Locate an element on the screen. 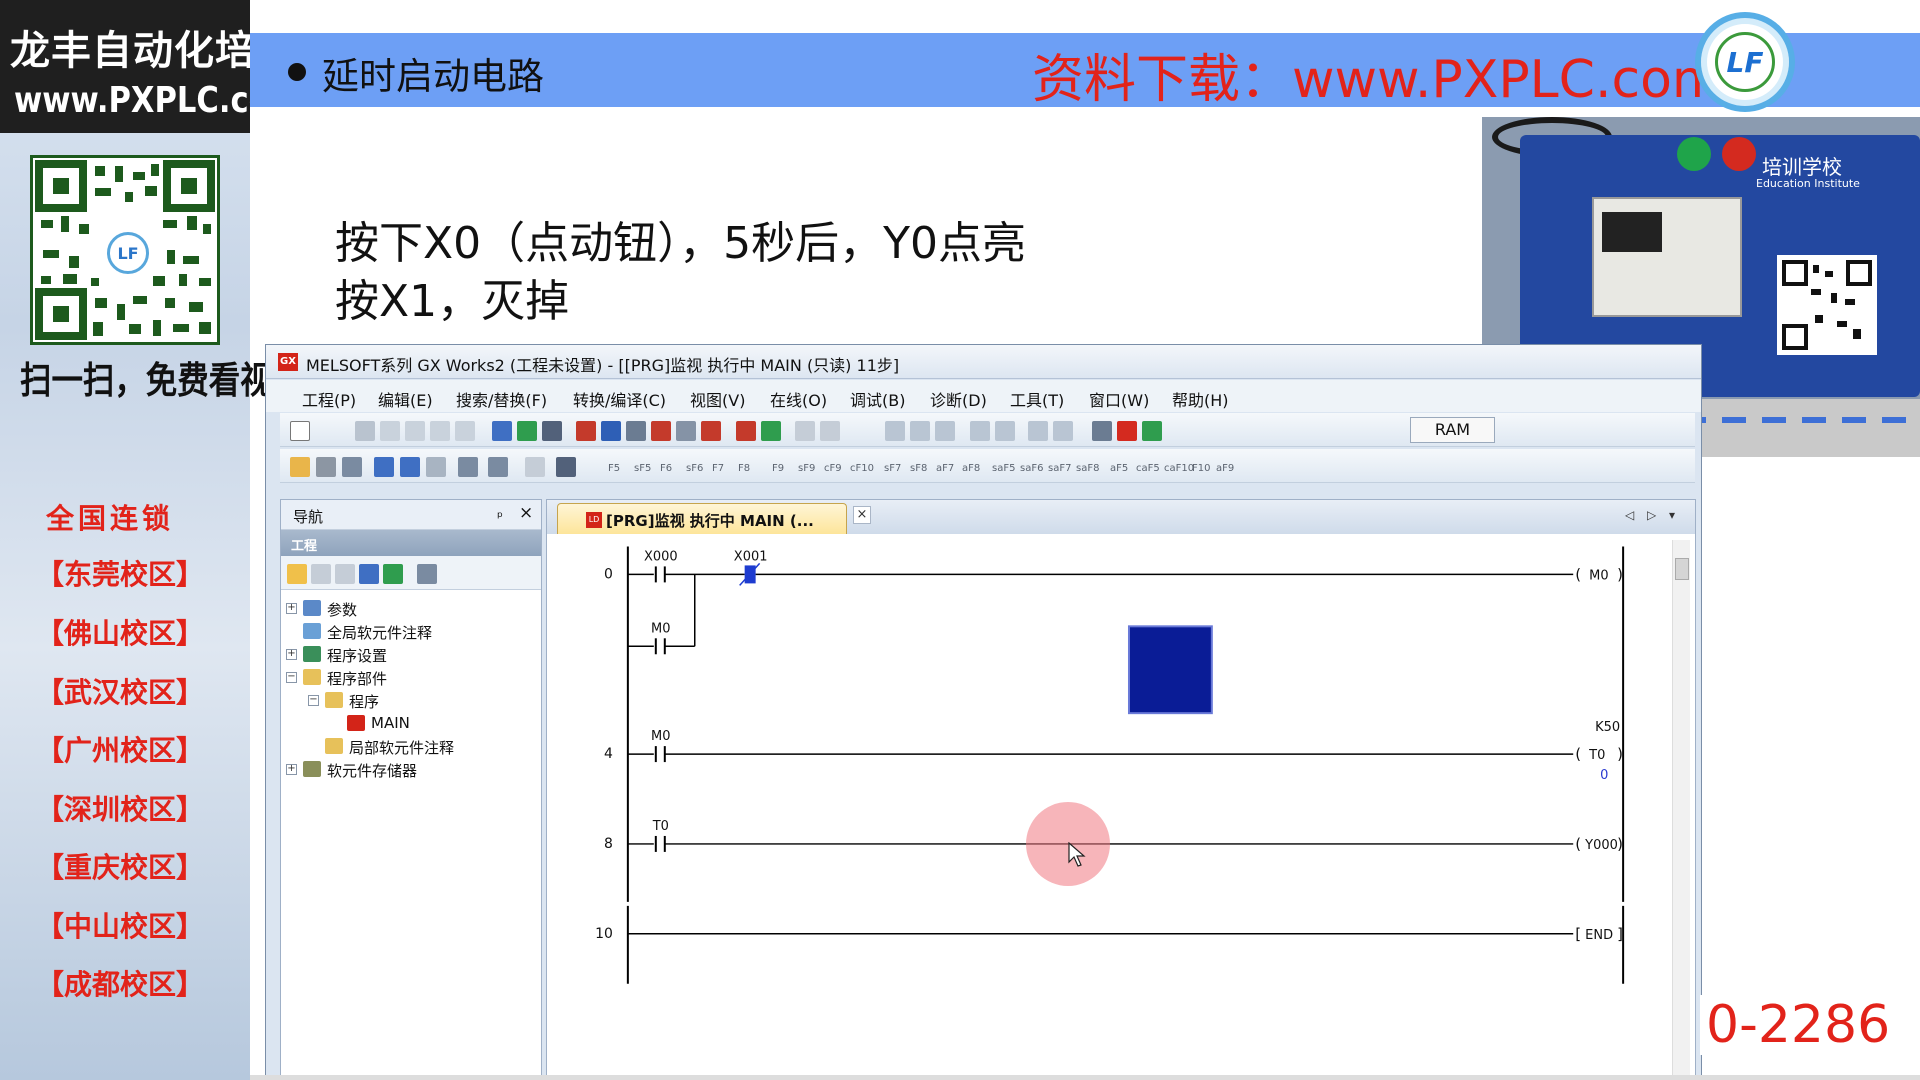 The width and height of the screenshot is (1920, 1080). menu-view: 视图(V) is located at coordinates (717, 399).